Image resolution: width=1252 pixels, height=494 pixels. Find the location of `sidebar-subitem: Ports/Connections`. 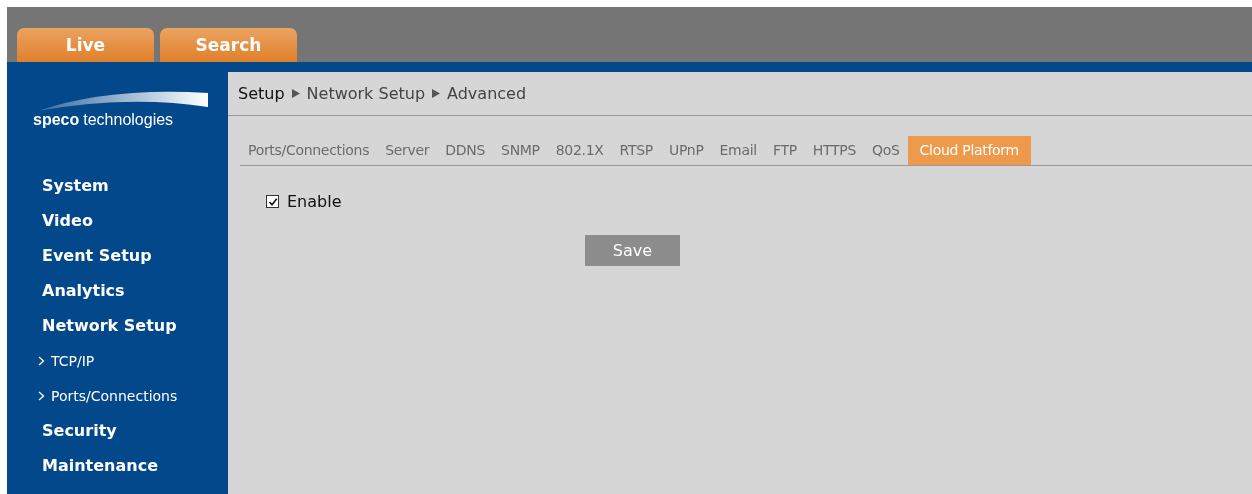

sidebar-subitem: Ports/Connections is located at coordinates (114, 395).